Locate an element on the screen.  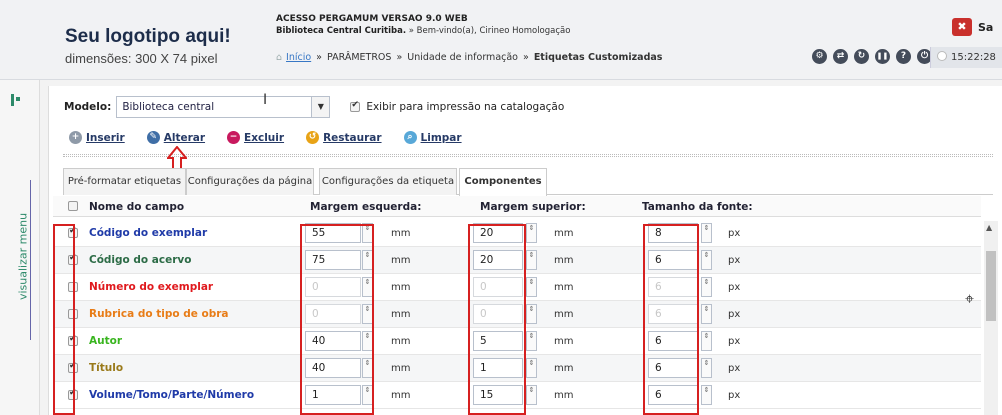
highlight-top-margin-column is located at coordinates (497, 319).